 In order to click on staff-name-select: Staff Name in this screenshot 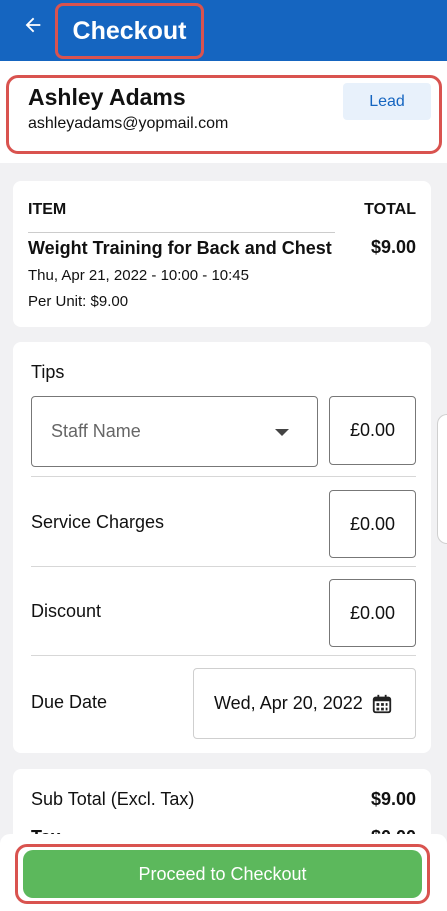, I will do `click(174, 431)`.